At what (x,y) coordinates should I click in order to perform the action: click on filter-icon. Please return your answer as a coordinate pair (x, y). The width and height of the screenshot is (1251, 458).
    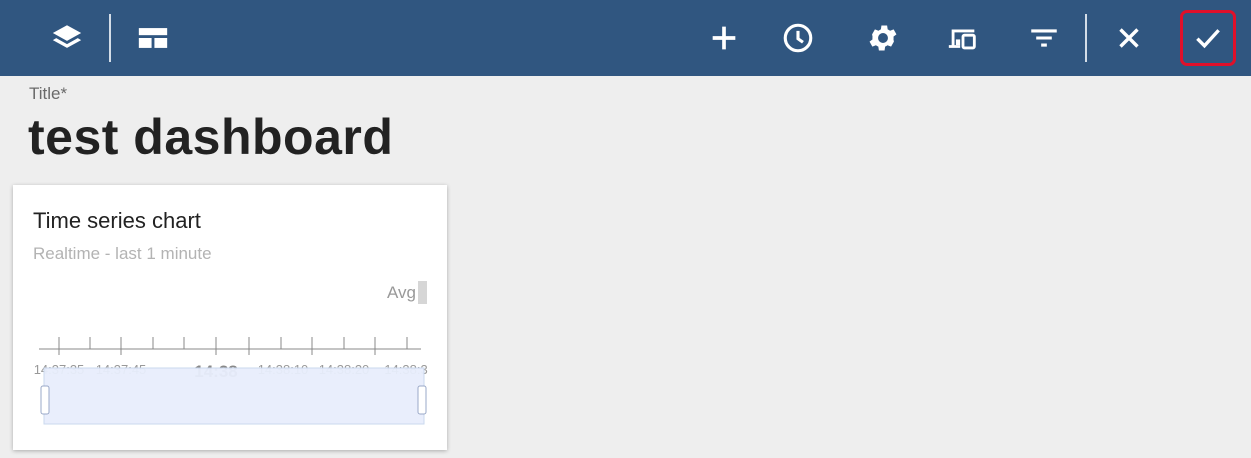
    Looking at the image, I should click on (1044, 38).